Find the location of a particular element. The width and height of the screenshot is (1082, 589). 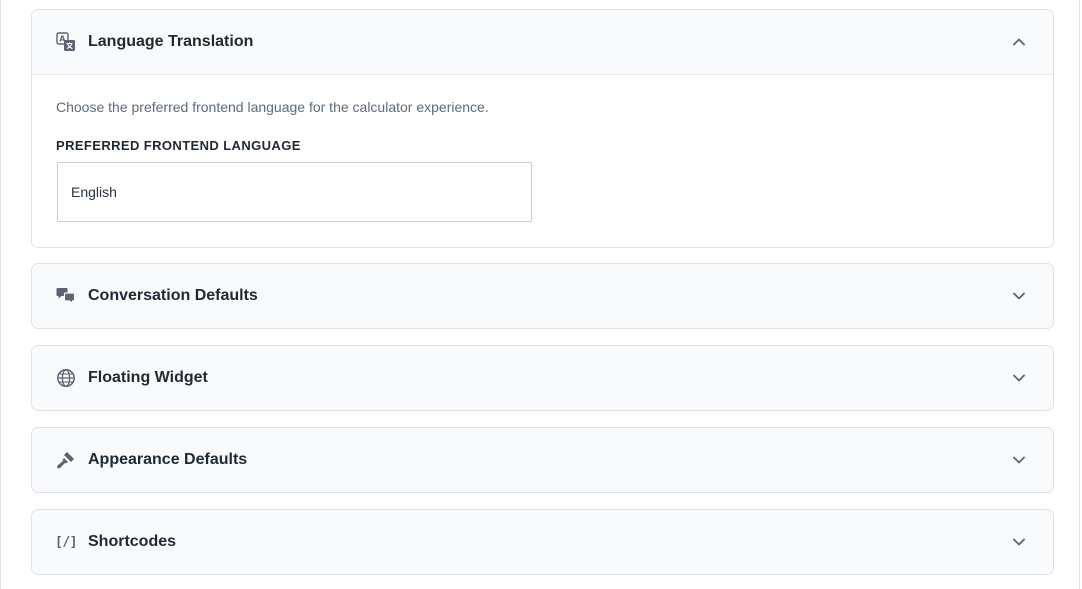

panel-title: Conversation Defaults is located at coordinates (173, 295).